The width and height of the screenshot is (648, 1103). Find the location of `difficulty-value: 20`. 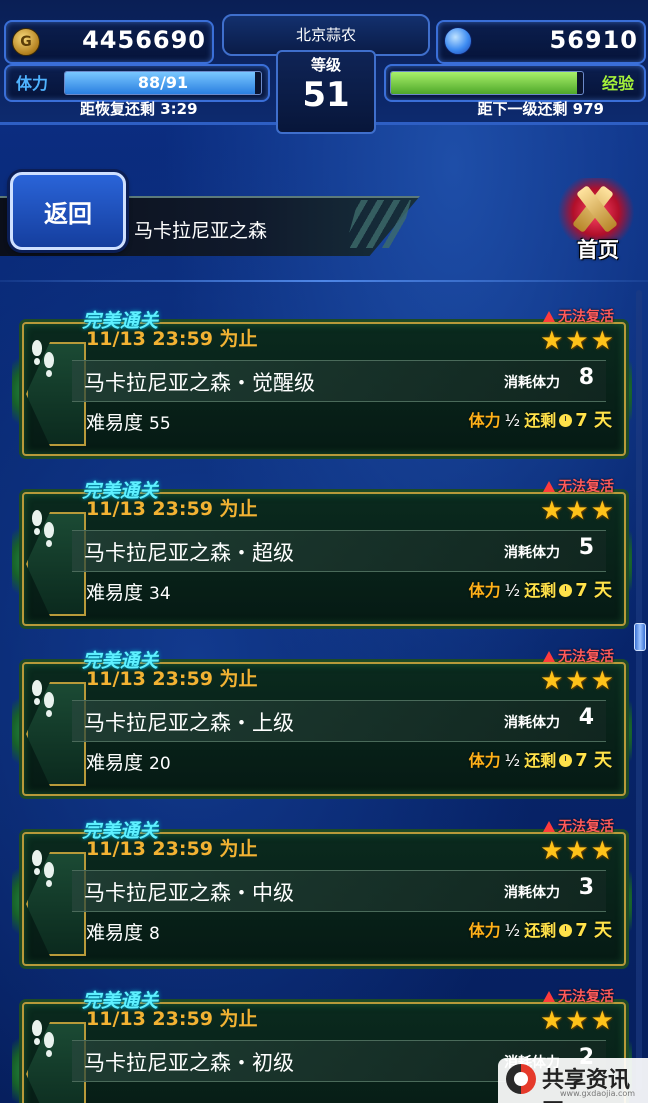

difficulty-value: 20 is located at coordinates (160, 764).